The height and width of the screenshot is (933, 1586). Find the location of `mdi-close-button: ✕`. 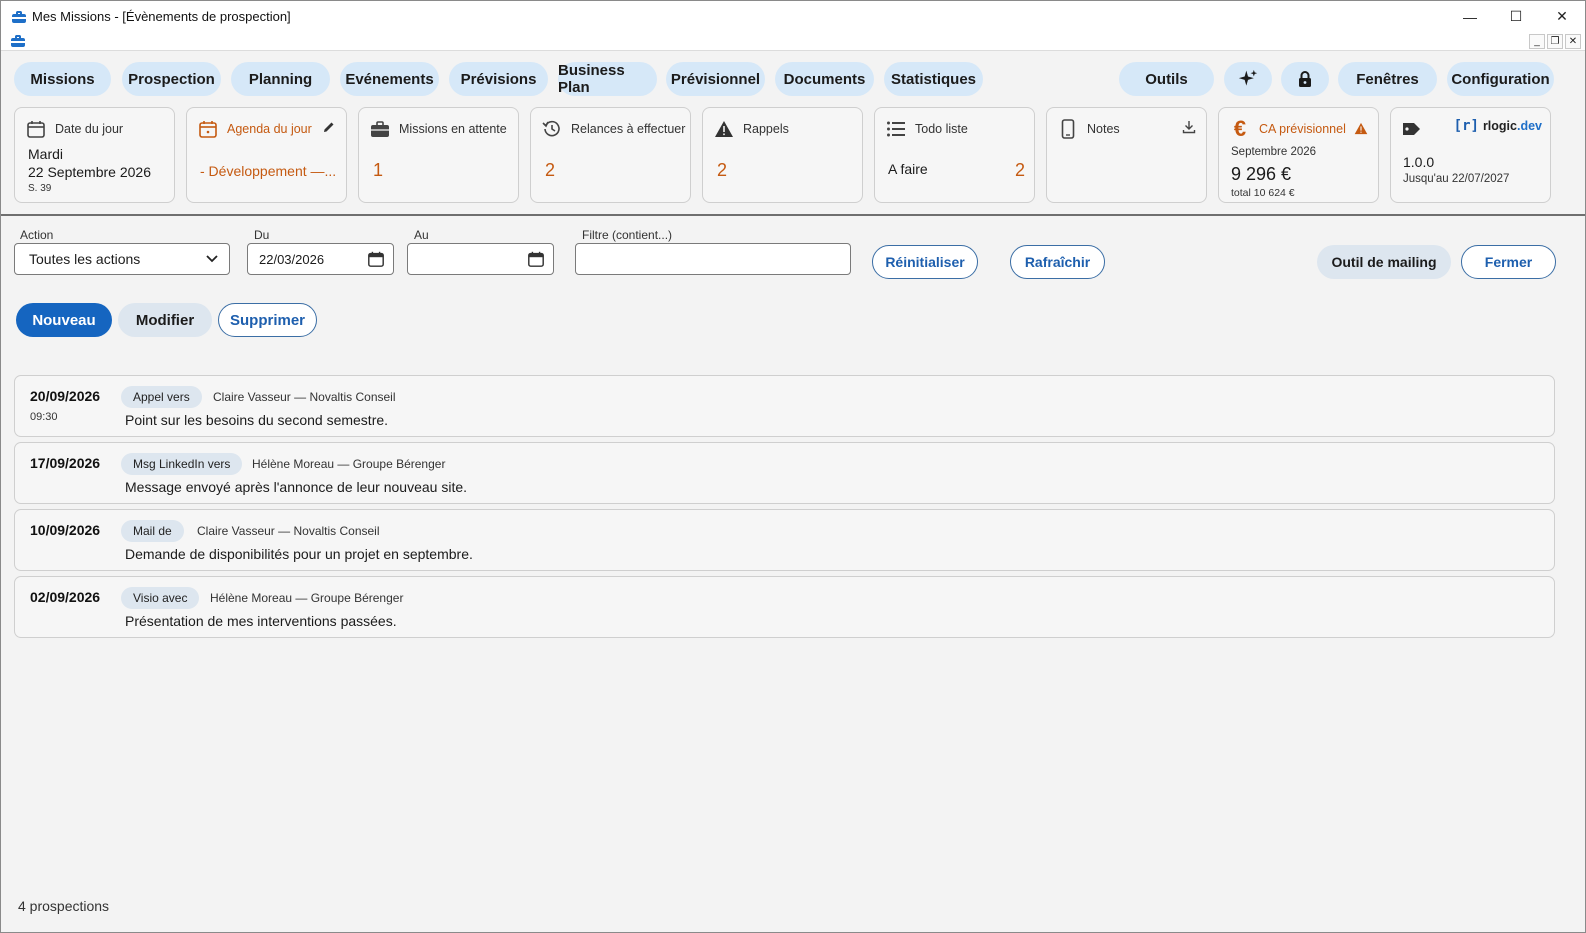

mdi-close-button: ✕ is located at coordinates (1573, 41).